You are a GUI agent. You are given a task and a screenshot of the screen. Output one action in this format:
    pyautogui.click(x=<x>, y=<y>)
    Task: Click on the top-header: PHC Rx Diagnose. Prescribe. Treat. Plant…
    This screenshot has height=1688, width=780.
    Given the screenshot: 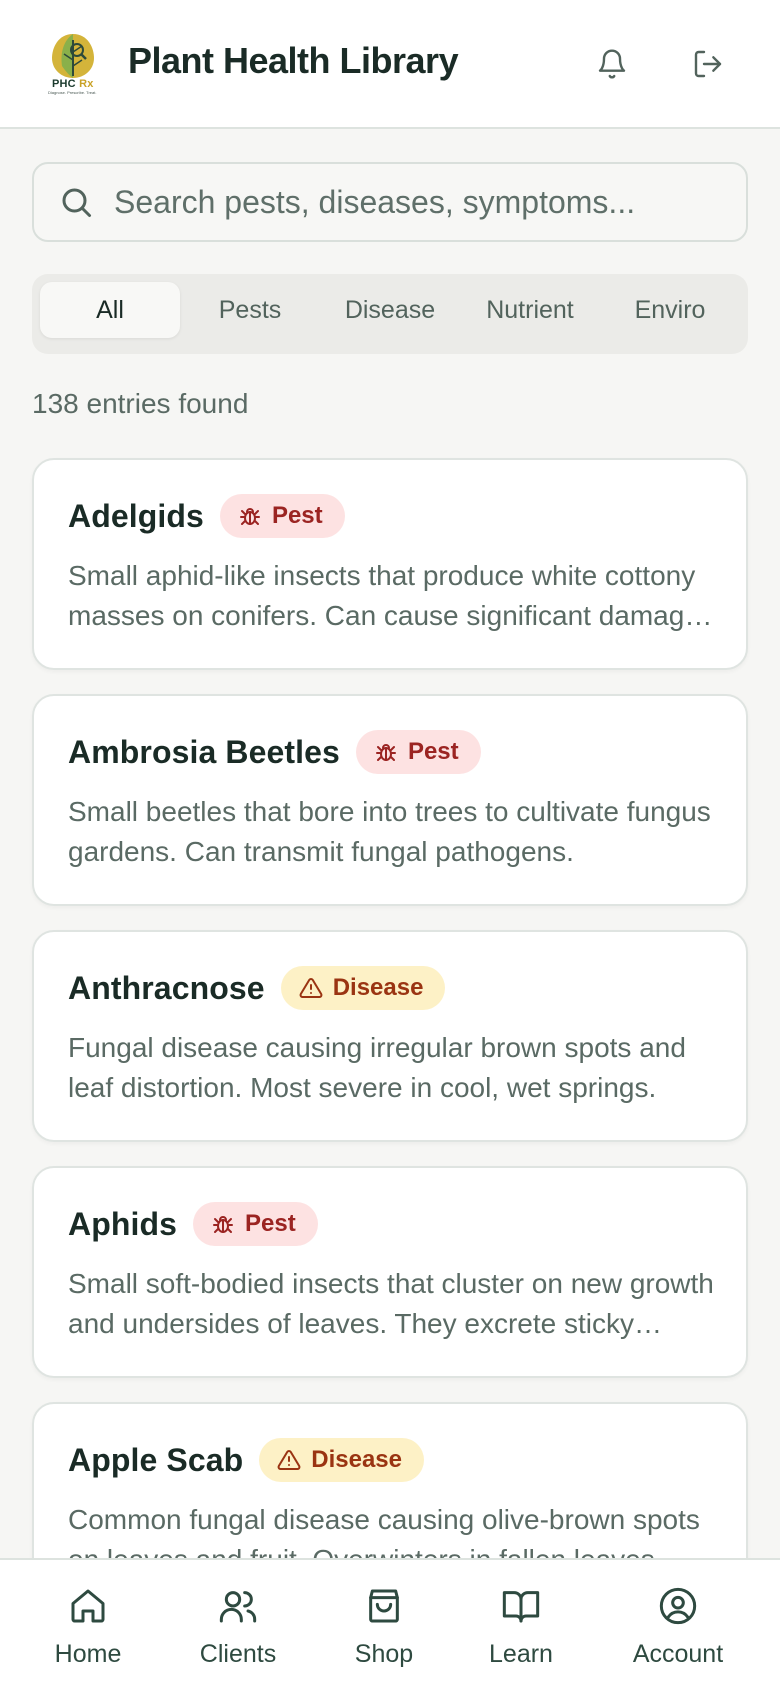 What is the action you would take?
    pyautogui.click(x=390, y=64)
    